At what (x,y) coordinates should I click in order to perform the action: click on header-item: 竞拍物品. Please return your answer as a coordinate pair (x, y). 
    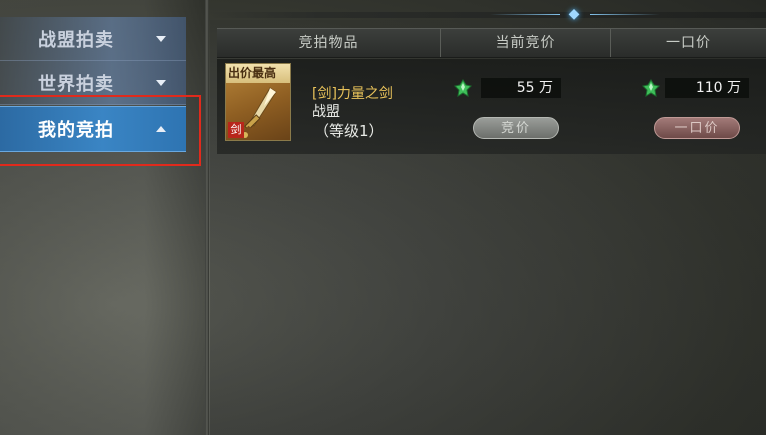
    Looking at the image, I should click on (329, 43).